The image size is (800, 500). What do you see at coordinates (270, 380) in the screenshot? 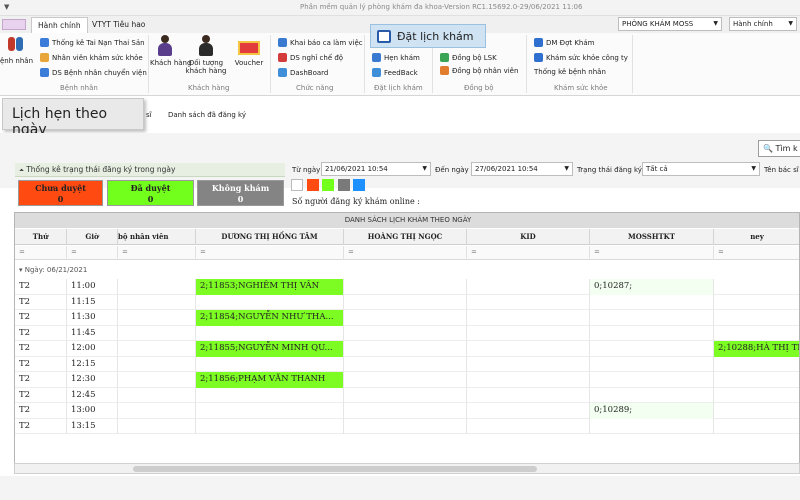
I see `table-cell: 2;11856;PHẠM VĂN THANH` at bounding box center [270, 380].